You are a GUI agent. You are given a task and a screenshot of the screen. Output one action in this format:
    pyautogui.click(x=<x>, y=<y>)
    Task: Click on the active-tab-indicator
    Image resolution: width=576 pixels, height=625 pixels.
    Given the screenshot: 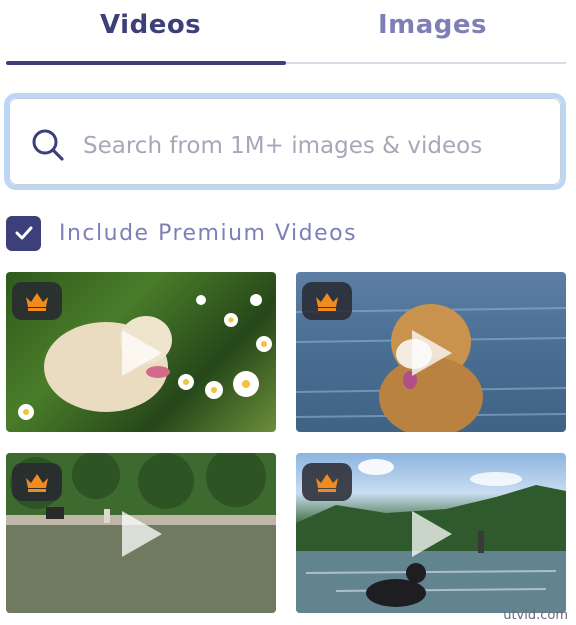 What is the action you would take?
    pyautogui.click(x=146, y=63)
    